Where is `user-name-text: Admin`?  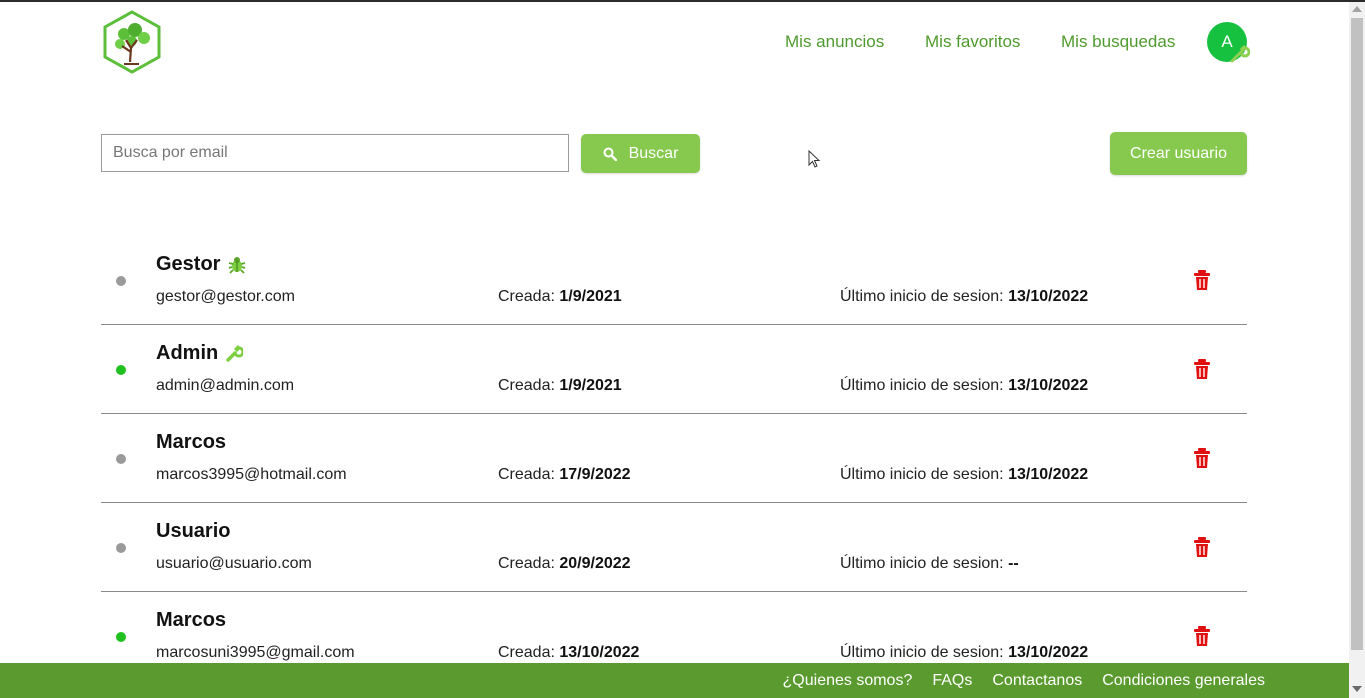
user-name-text: Admin is located at coordinates (187, 353).